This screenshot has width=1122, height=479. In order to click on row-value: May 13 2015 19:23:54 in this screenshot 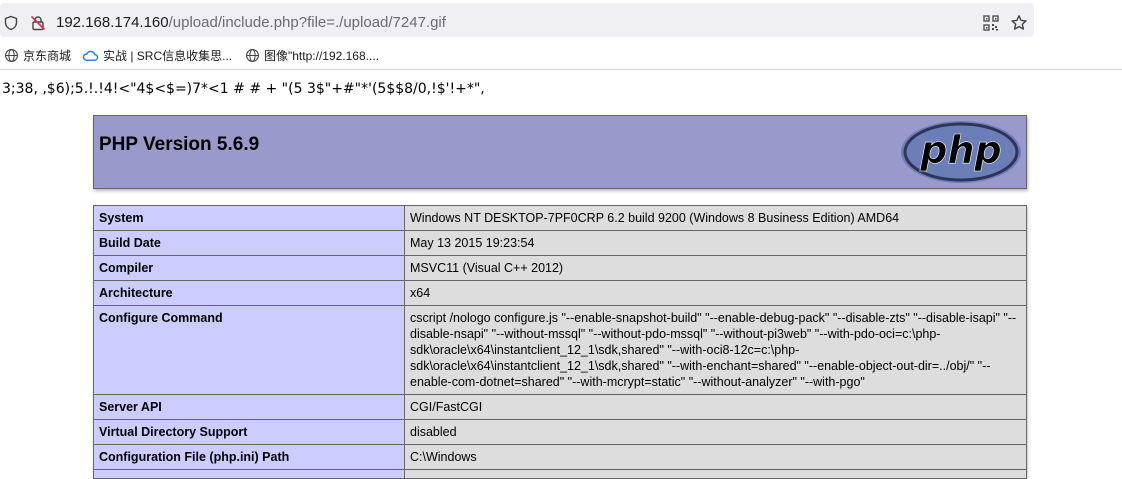, I will do `click(715, 243)`.